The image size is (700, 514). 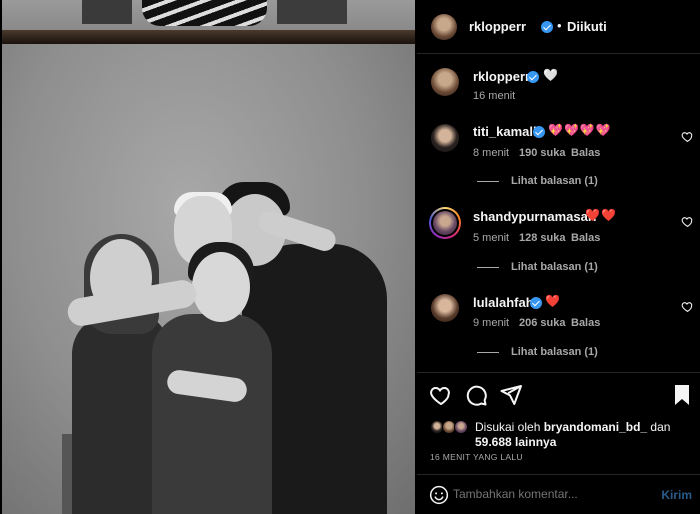 I want to click on author-avatar, so click(x=444, y=27).